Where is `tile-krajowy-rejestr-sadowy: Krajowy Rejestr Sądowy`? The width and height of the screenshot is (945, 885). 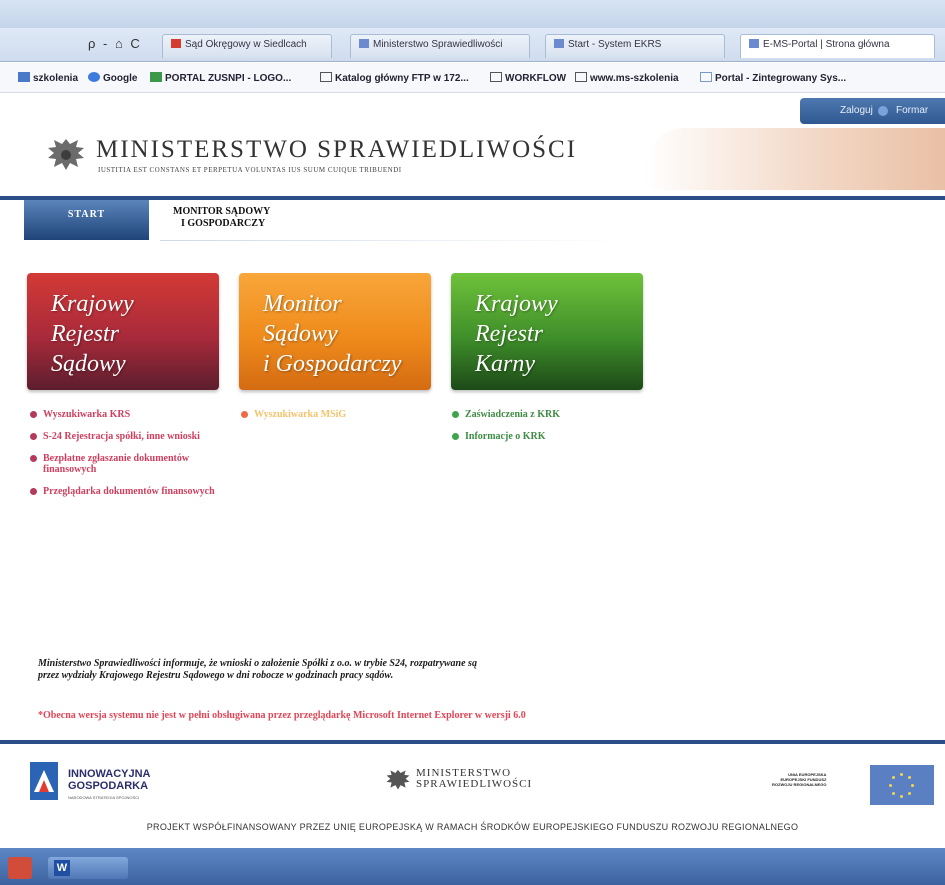
tile-krajowy-rejestr-sadowy: Krajowy Rejestr Sądowy is located at coordinates (123, 331).